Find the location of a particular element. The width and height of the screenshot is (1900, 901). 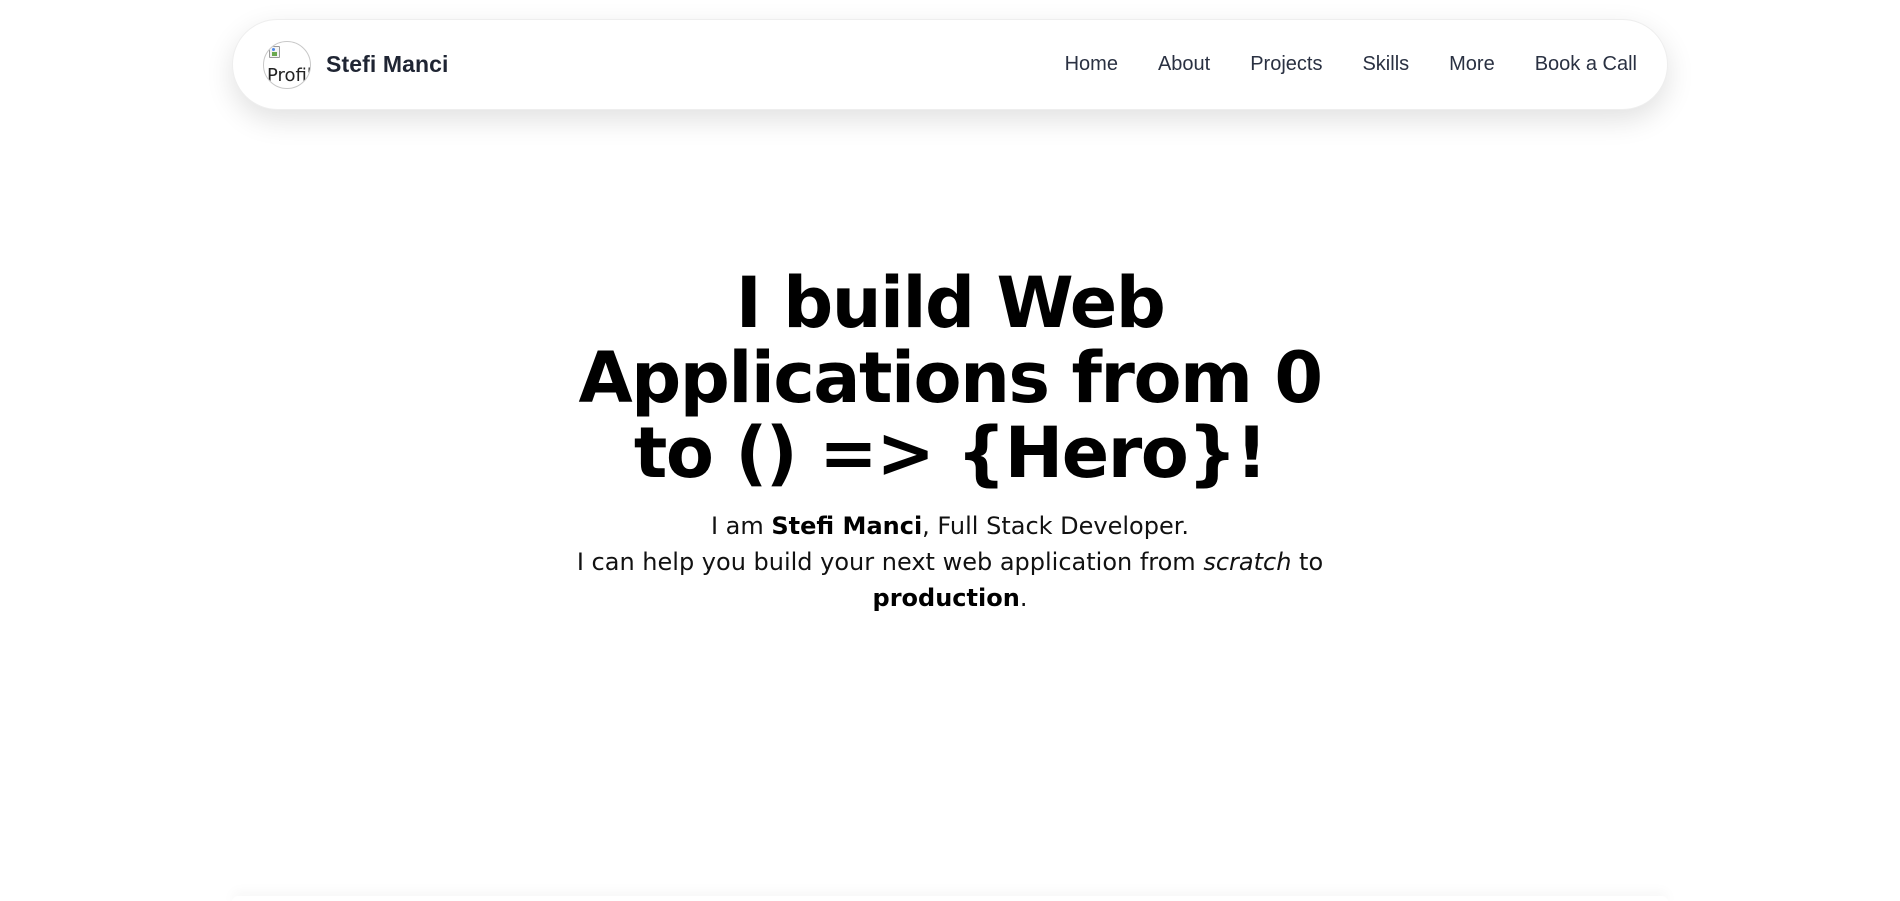

nav-link-book-a-call: Book a Call is located at coordinates (1586, 64).